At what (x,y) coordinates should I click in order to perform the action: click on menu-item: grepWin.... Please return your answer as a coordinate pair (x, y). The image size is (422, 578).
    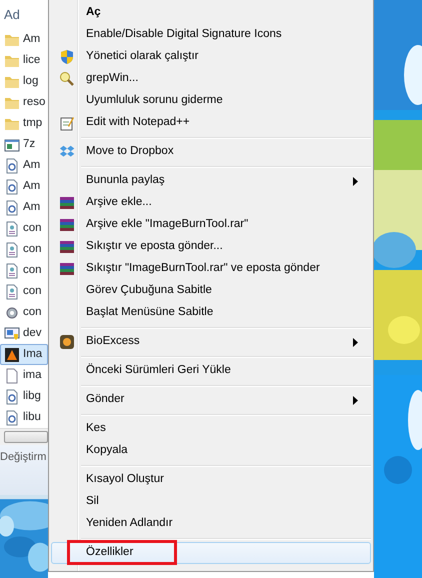
    Looking at the image, I should click on (211, 79).